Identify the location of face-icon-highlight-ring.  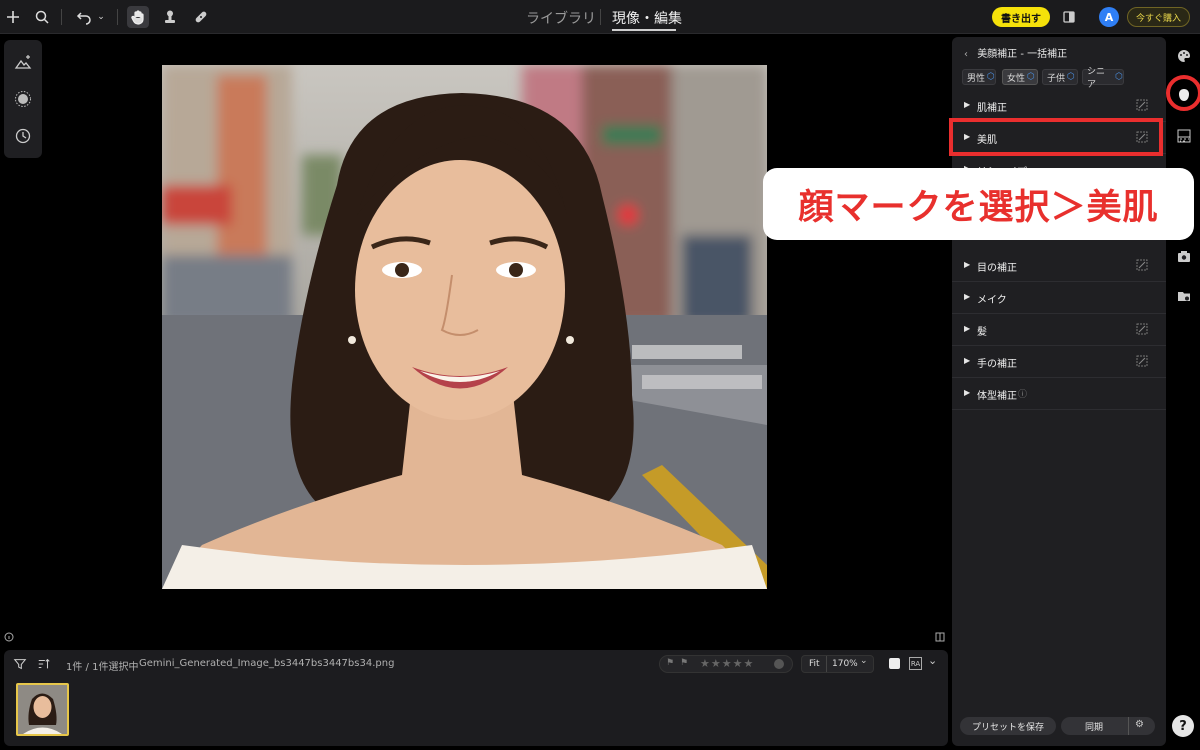
(1183, 93).